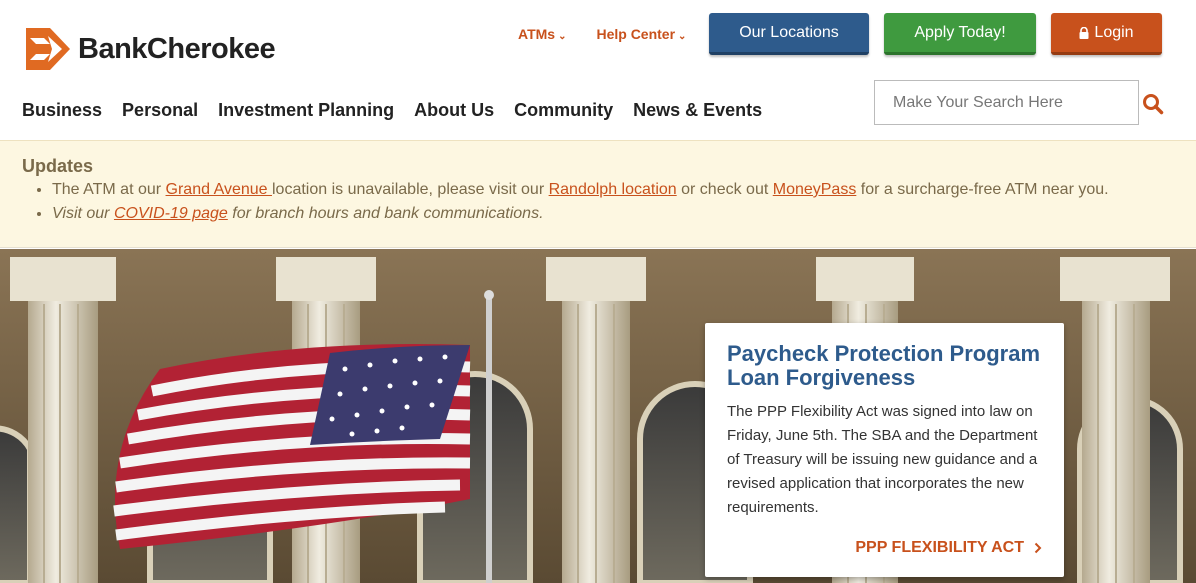 The image size is (1196, 583). Describe the element at coordinates (171, 213) in the screenshot. I see `covid-19-page-link: COVID-19 page` at that location.